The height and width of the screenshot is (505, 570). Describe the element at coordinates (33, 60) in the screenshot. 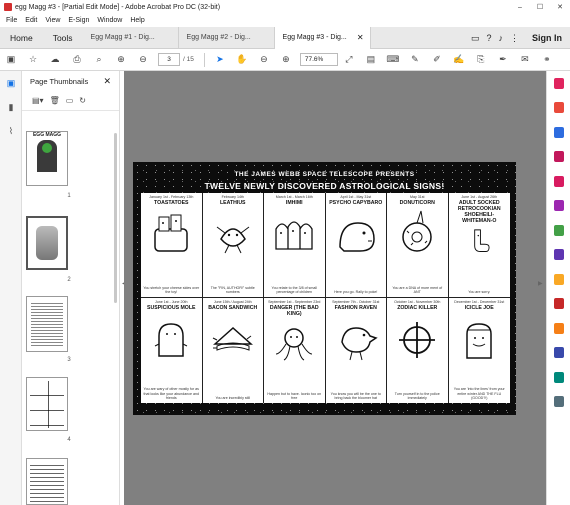

I see `bookmark-star-icon: ☆` at that location.